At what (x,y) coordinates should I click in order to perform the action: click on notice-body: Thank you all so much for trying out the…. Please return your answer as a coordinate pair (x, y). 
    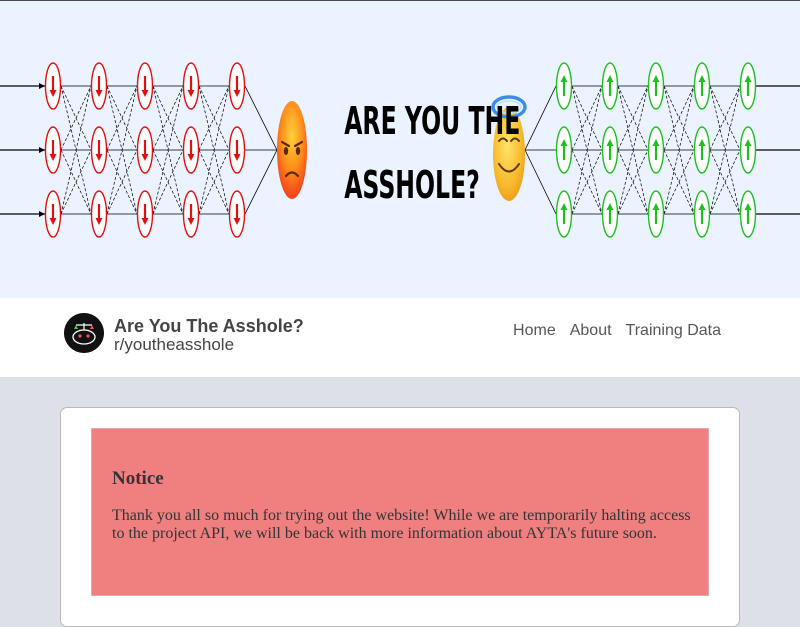
    Looking at the image, I should click on (401, 524).